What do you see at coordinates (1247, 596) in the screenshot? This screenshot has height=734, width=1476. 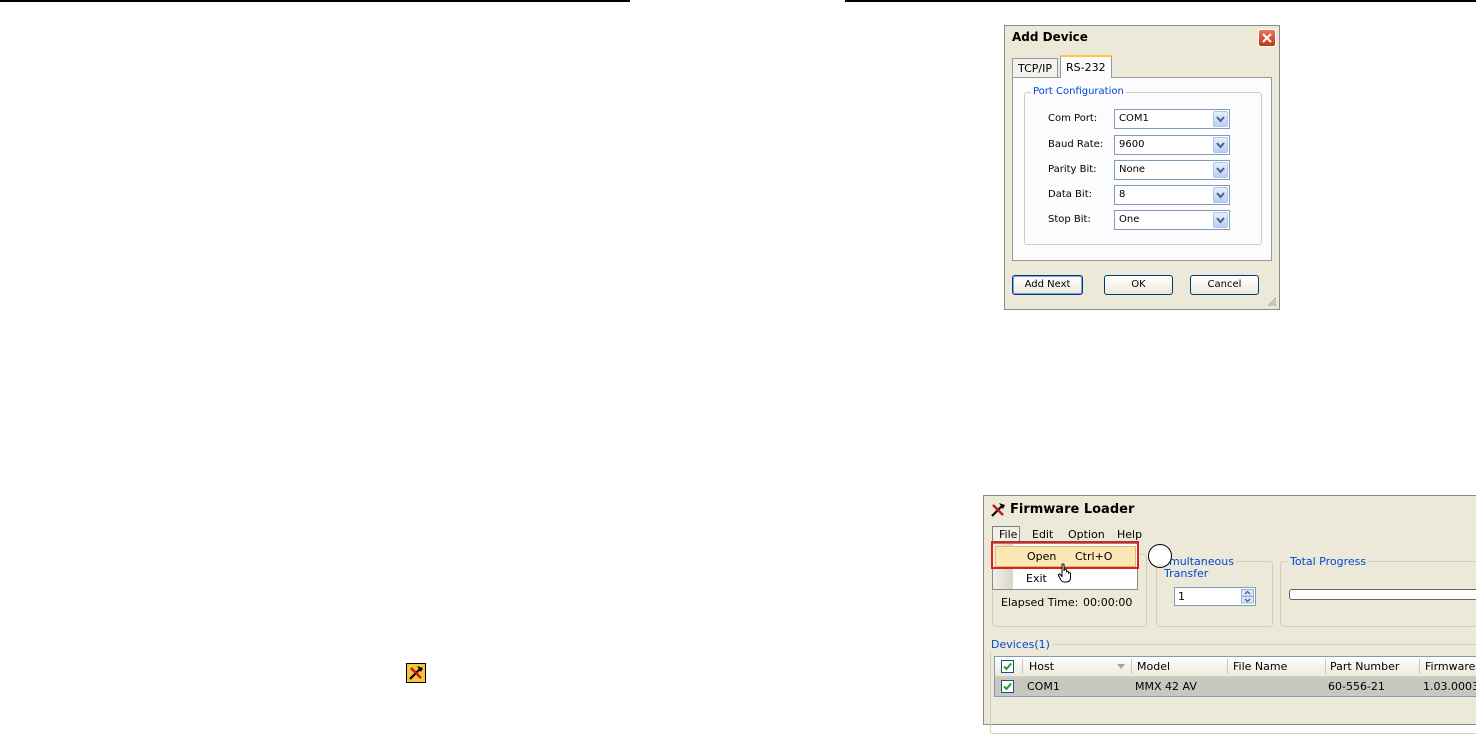 I see `spinner-arrows-icon` at bounding box center [1247, 596].